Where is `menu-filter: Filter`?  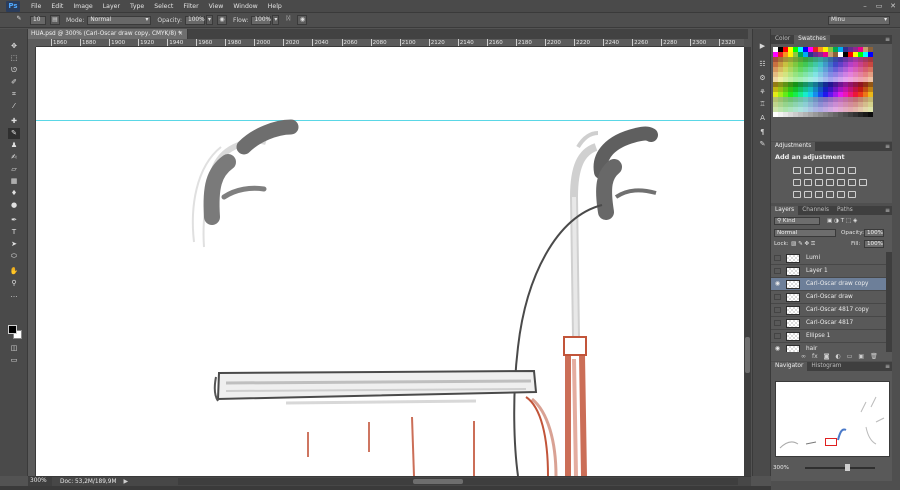
menu-filter: Filter is located at coordinates (190, 6).